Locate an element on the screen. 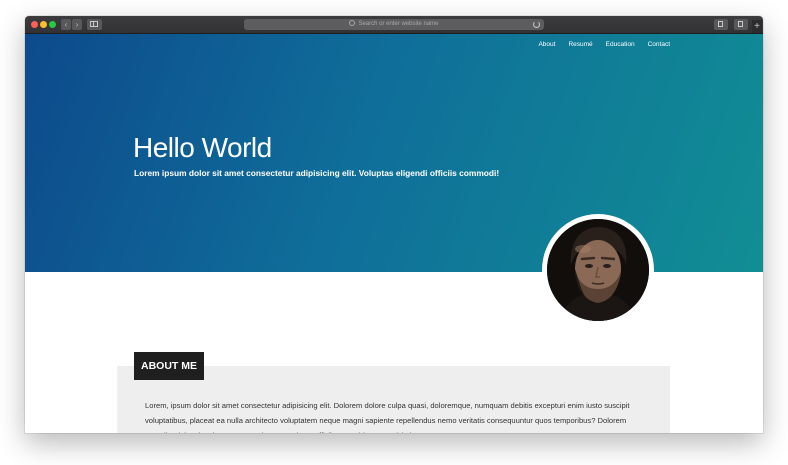 The image size is (788, 465). chevron-left-icon: ‹ is located at coordinates (66, 24).